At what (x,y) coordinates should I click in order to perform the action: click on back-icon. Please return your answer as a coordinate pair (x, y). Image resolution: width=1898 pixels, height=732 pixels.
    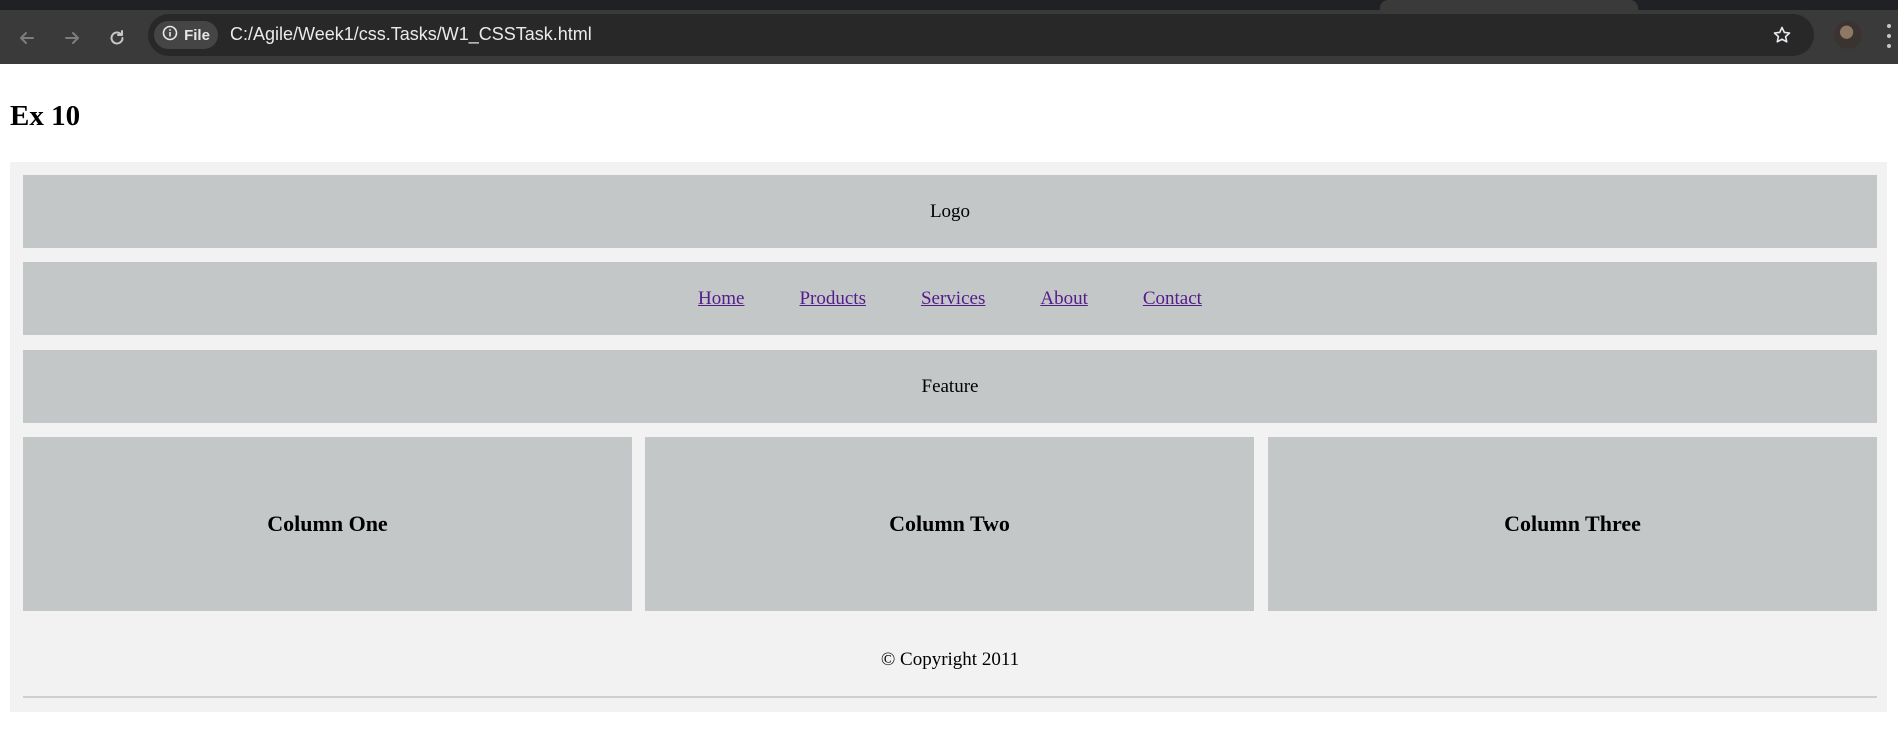
    Looking at the image, I should click on (27, 38).